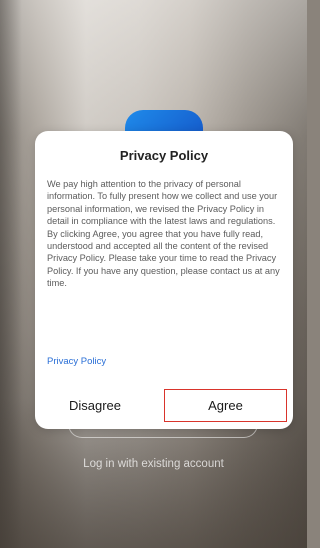 This screenshot has height=548, width=320. Describe the element at coordinates (164, 155) in the screenshot. I see `dialog-title: Privacy Policy` at that location.